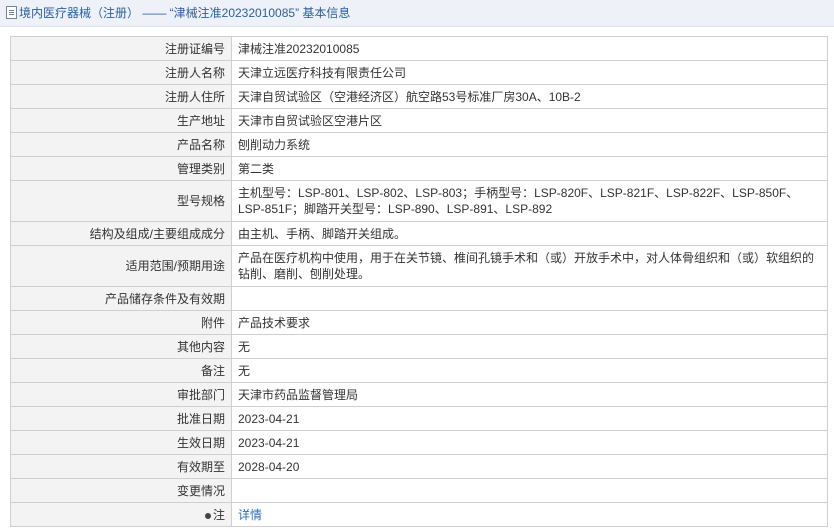 Image resolution: width=834 pixels, height=531 pixels. What do you see at coordinates (529, 168) in the screenshot?
I see `field-value: 第二类` at bounding box center [529, 168].